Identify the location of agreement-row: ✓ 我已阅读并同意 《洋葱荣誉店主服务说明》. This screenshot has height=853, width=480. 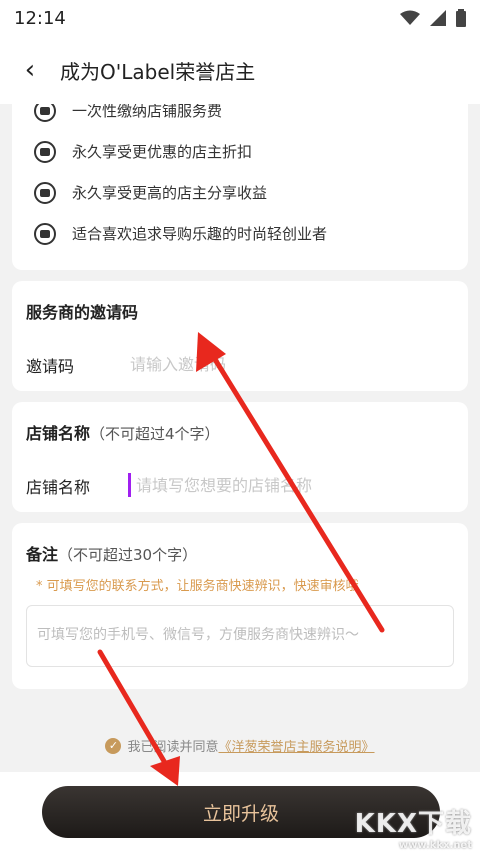
(240, 745).